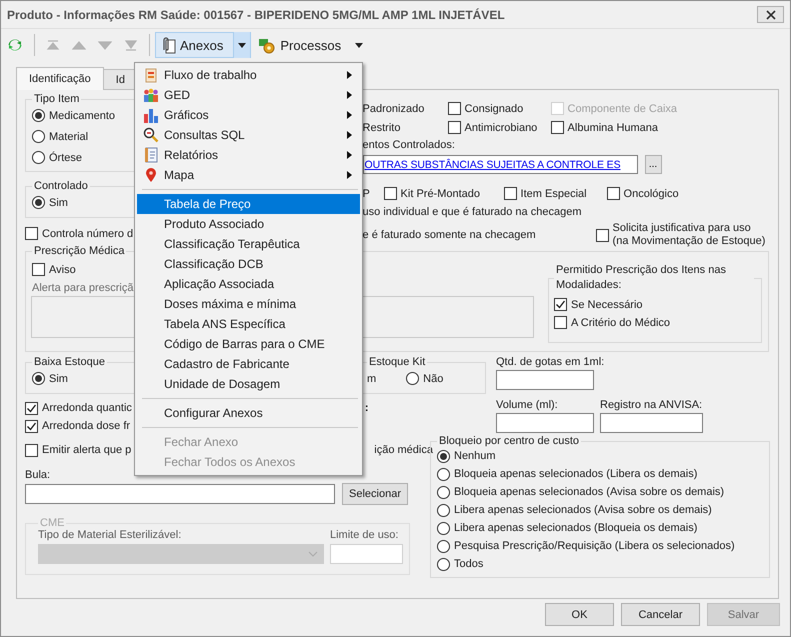 The height and width of the screenshot is (637, 791). Describe the element at coordinates (38, 475) in the screenshot. I see `field-label: Bula:` at that location.